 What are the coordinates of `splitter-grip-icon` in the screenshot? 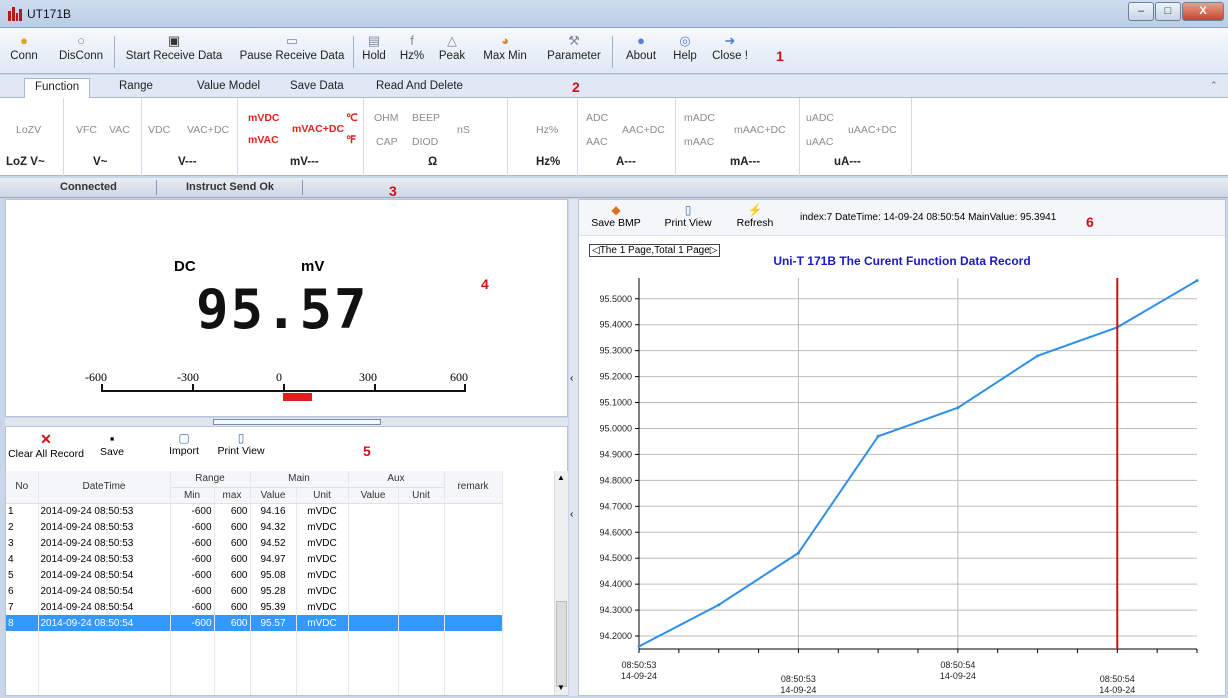 It's located at (297, 422).